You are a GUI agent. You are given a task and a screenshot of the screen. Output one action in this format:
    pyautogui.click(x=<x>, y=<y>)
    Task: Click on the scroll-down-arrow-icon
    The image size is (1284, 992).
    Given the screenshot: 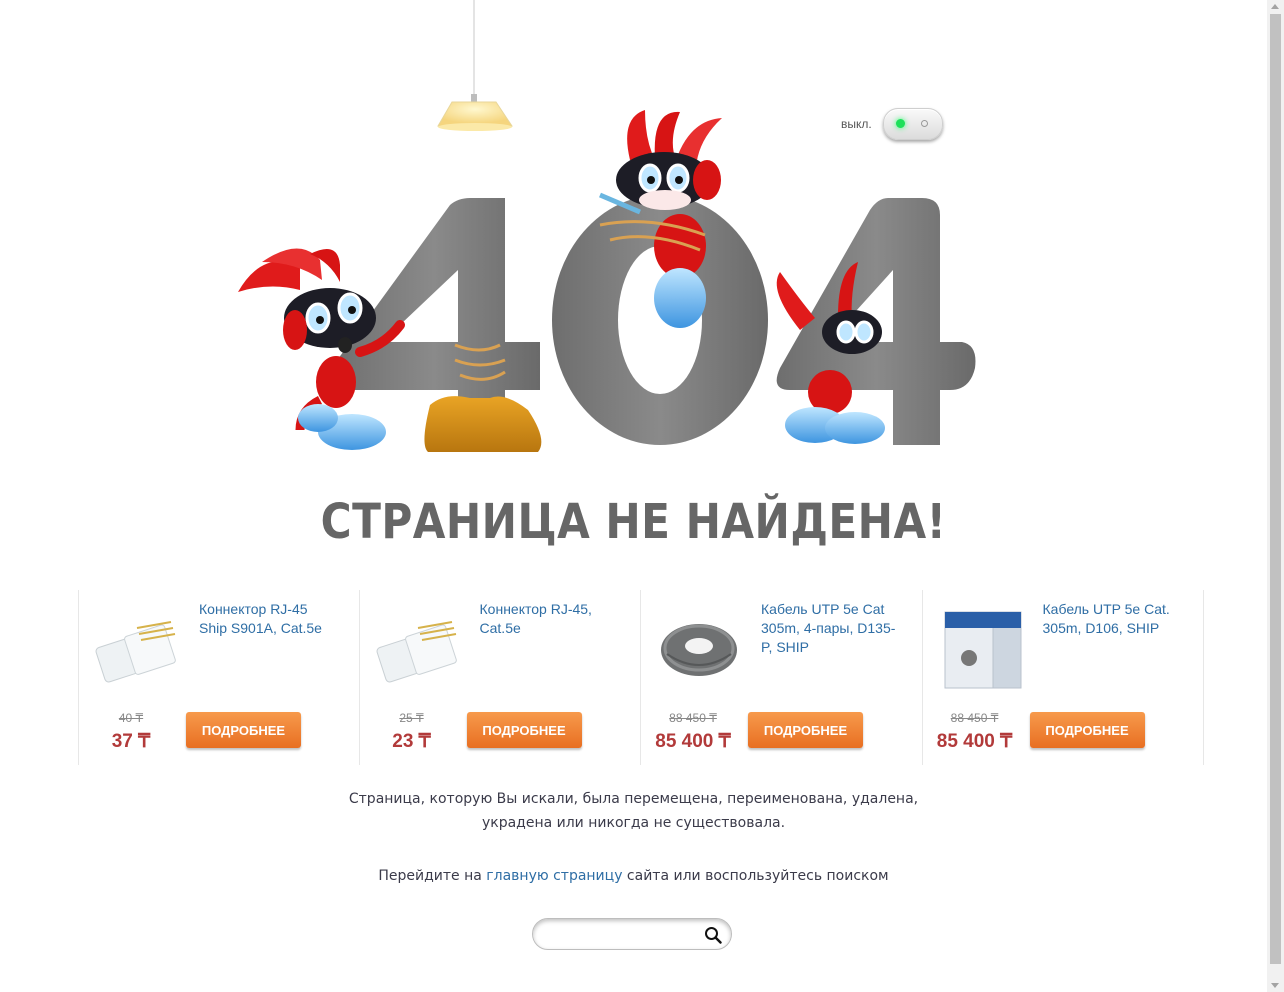 What is the action you would take?
    pyautogui.click(x=1275, y=985)
    